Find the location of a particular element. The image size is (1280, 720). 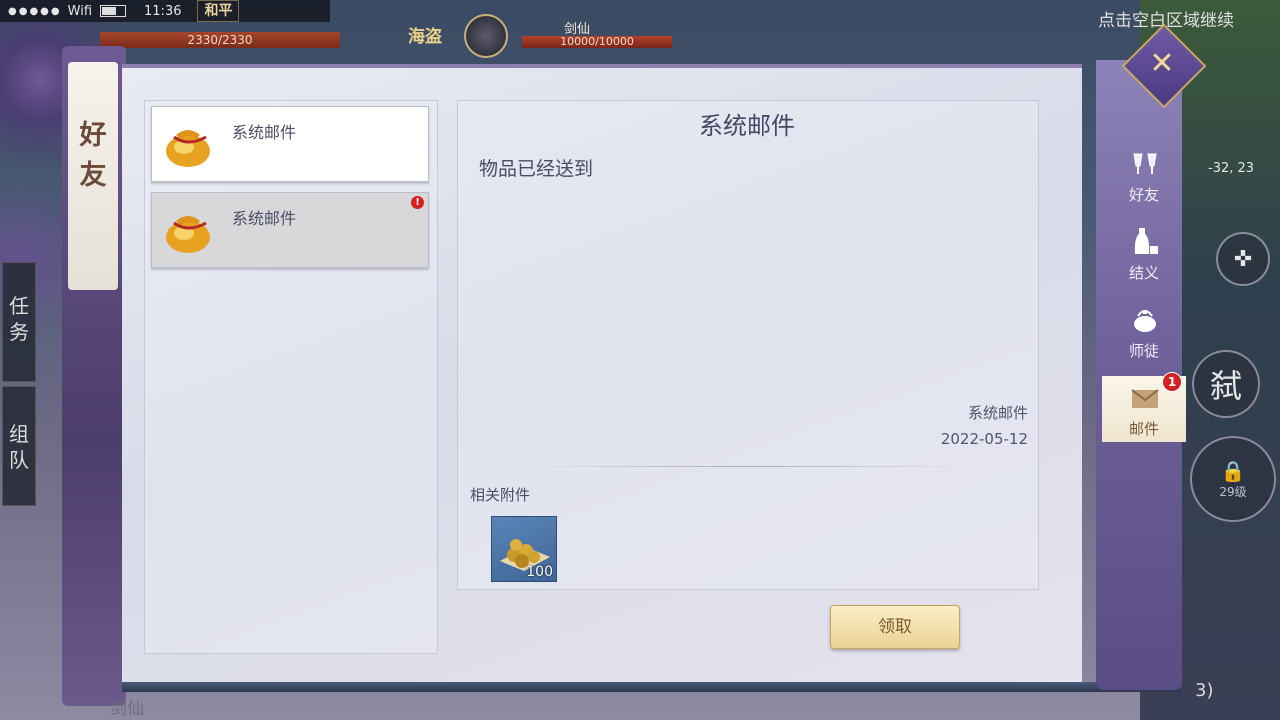

mail-icon is located at coordinates (1145, 398).